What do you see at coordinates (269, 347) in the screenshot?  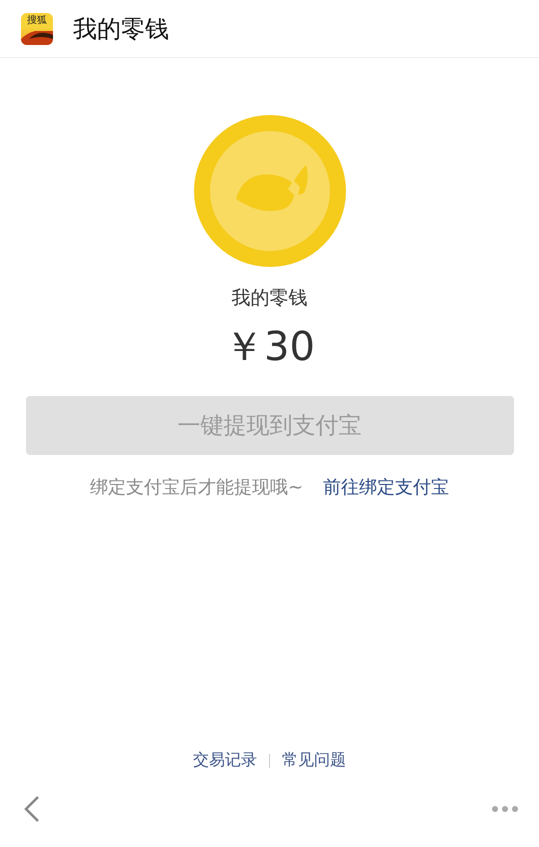 I see `balance-amount: ￥30` at bounding box center [269, 347].